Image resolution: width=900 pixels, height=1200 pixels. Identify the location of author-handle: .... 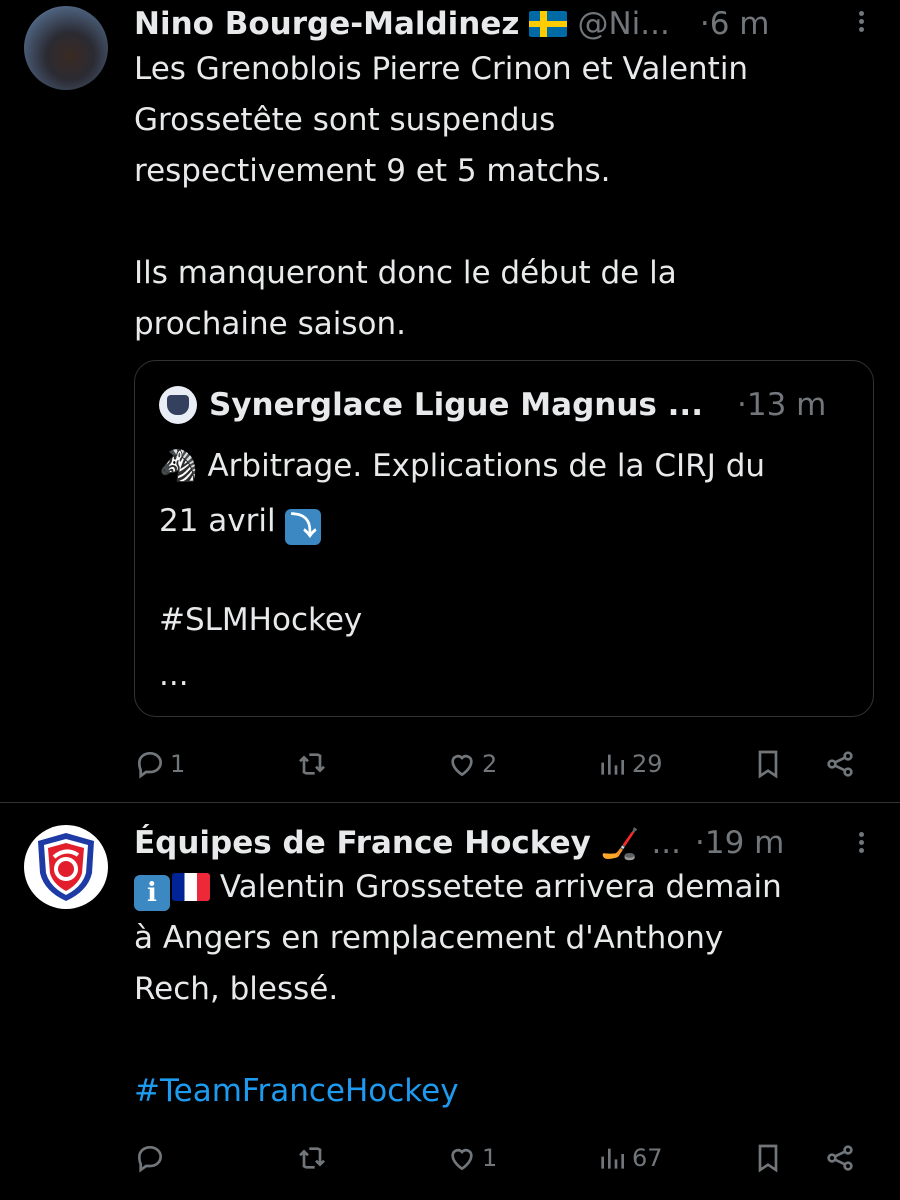
(666, 843).